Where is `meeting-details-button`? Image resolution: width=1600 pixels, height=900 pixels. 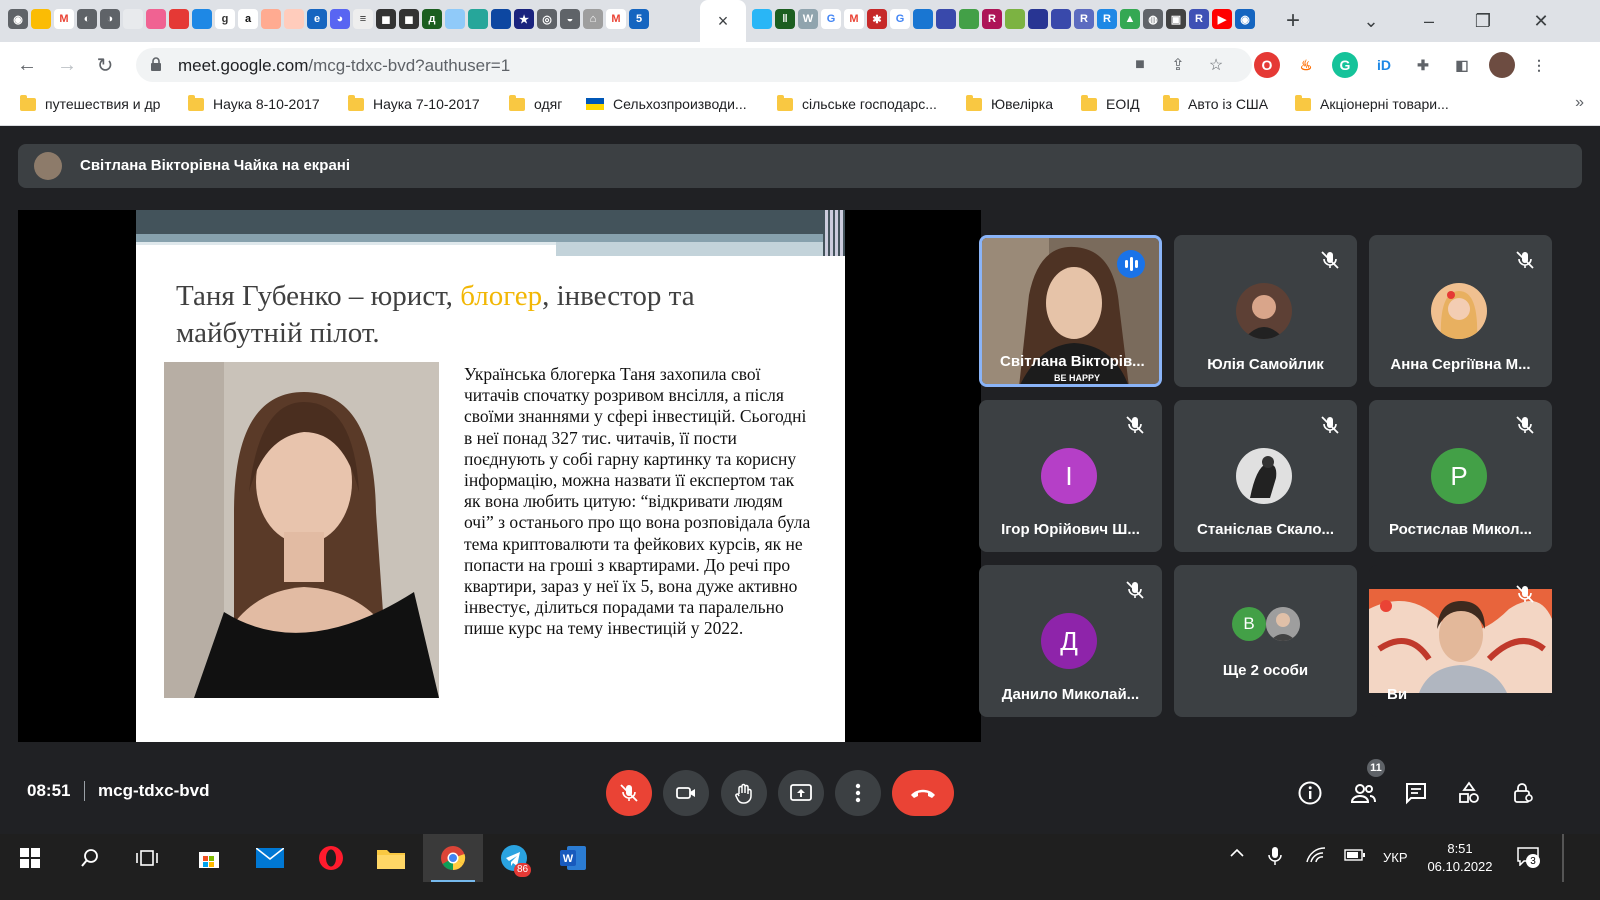
meeting-details-button is located at coordinates (1310, 793).